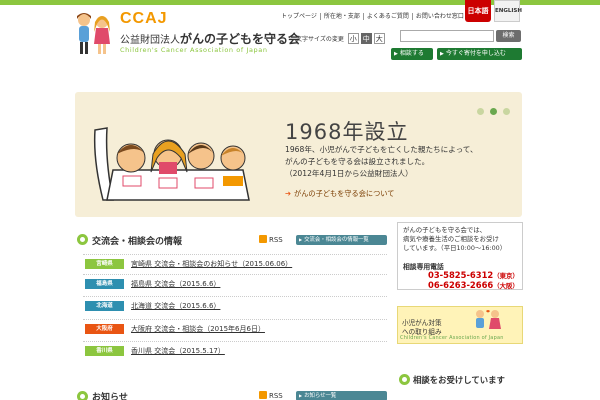  What do you see at coordinates (381, 149) in the screenshot?
I see `banner-body-line: 1968年、小児がんで子どもを亡くした親たちによって、` at bounding box center [381, 149].